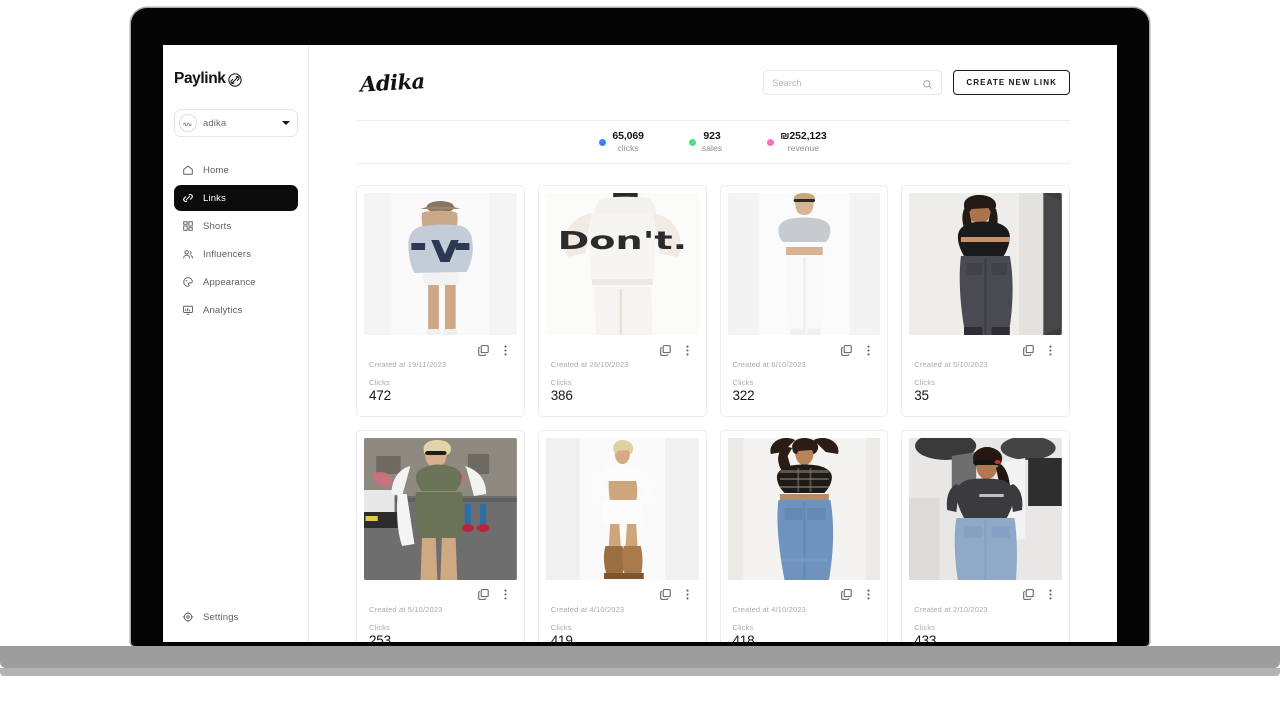 The height and width of the screenshot is (720, 1280). What do you see at coordinates (235, 69) in the screenshot?
I see `brand-logo: Paylink` at bounding box center [235, 69].